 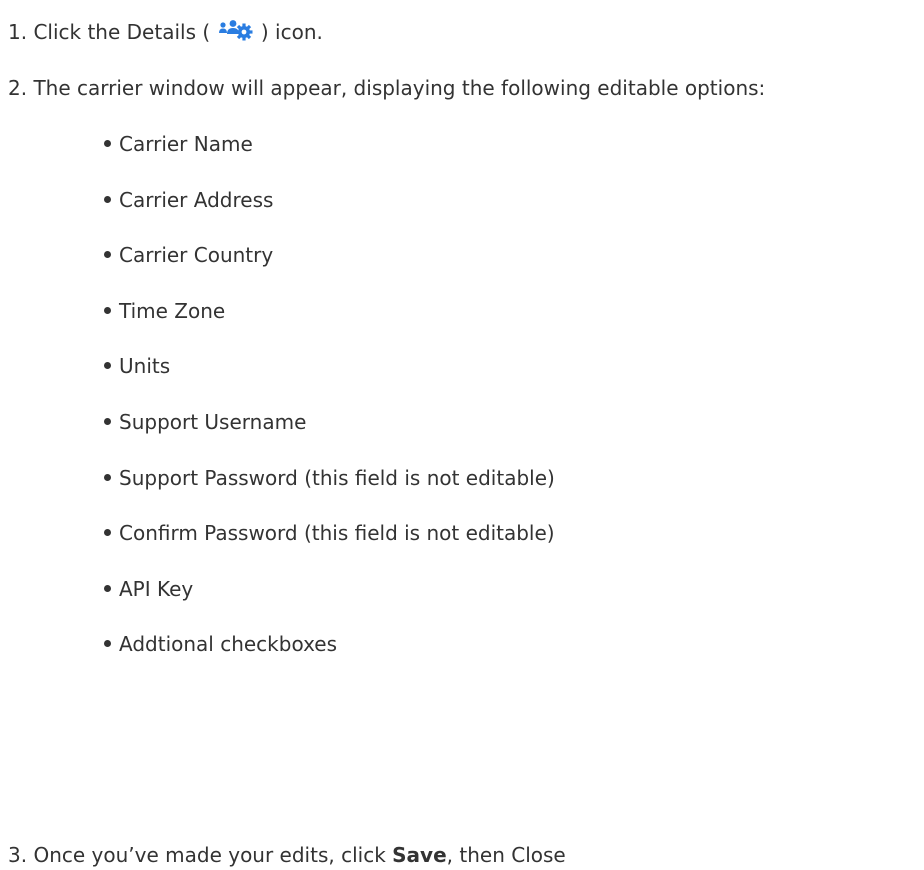 What do you see at coordinates (209, 855) in the screenshot?
I see `step-text-before: Once you’ve made your edits, click` at bounding box center [209, 855].